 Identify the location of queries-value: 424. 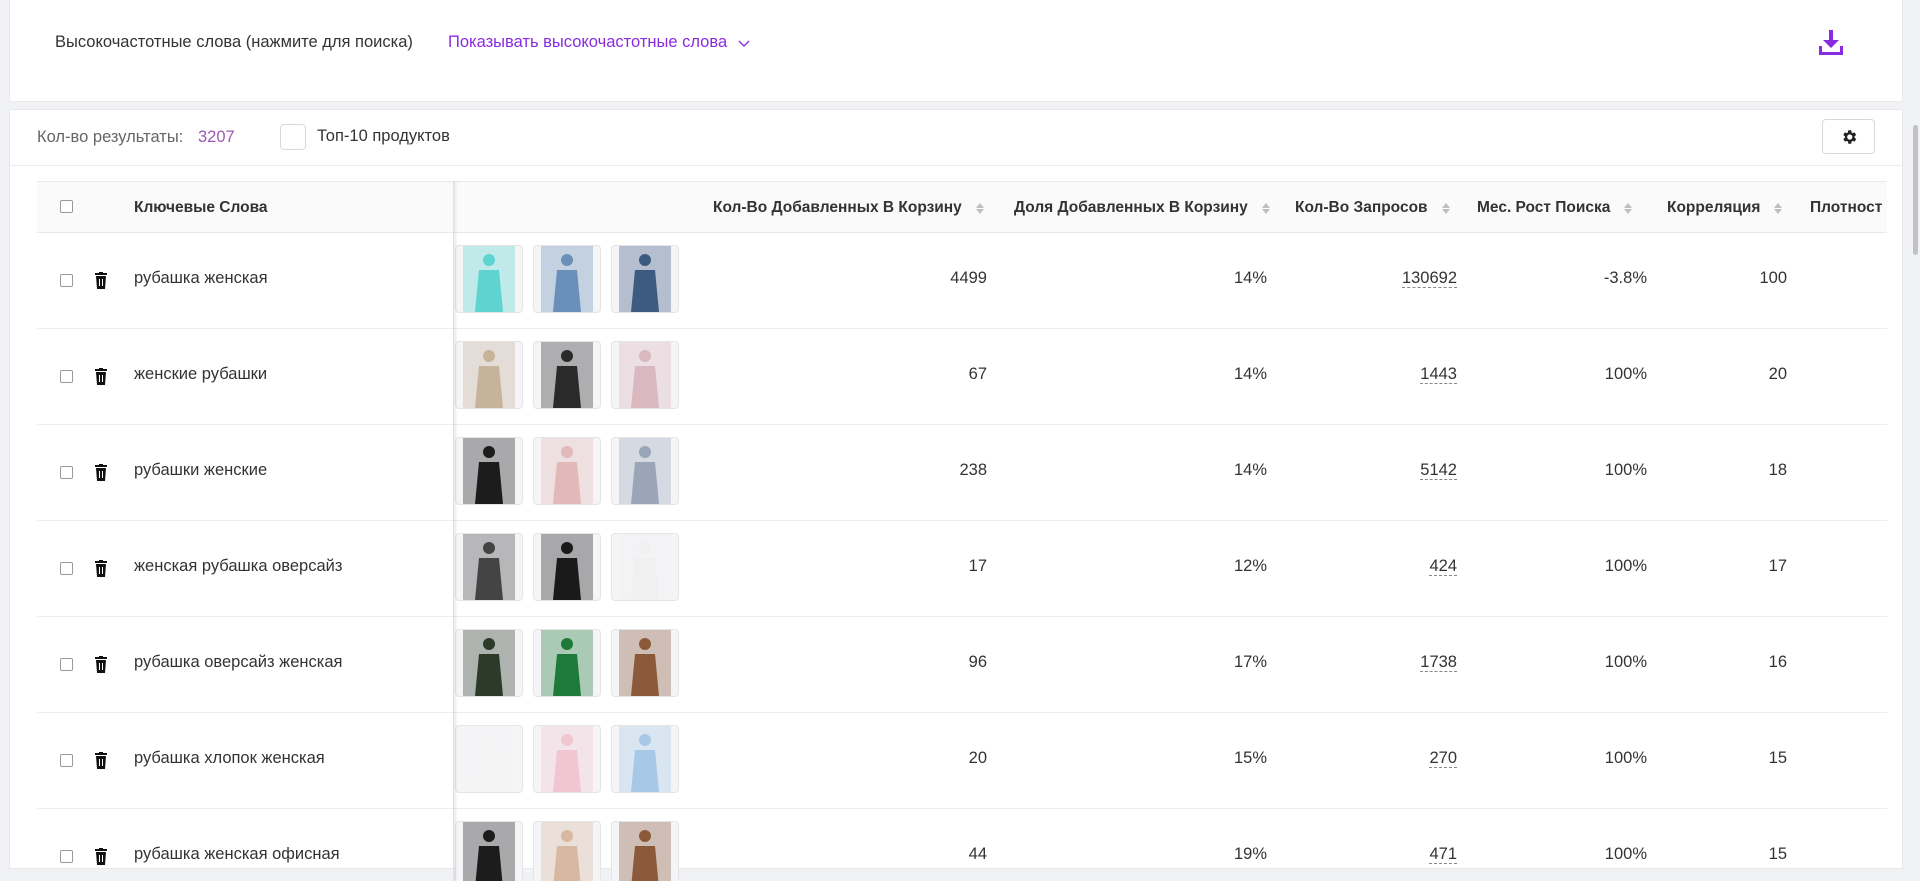
(1412, 566).